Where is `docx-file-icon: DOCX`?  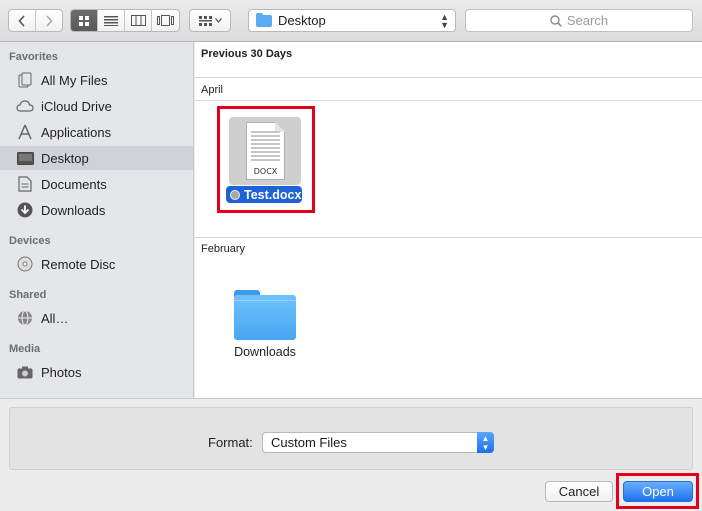 docx-file-icon: DOCX is located at coordinates (265, 151).